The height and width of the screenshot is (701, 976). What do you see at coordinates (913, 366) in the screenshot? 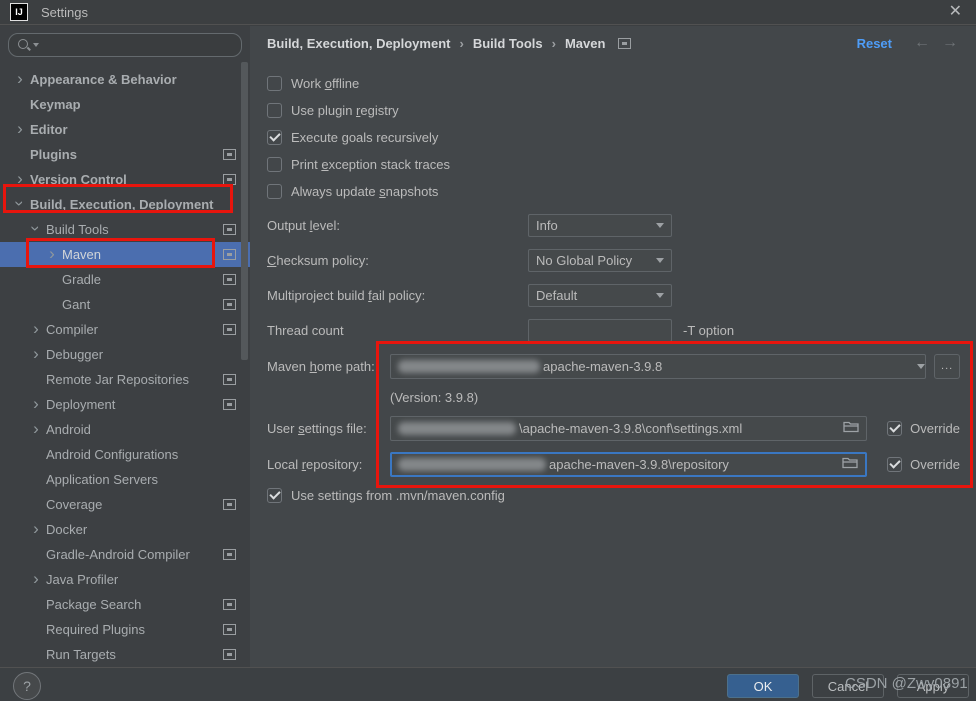
I see `combo-dropdown-button` at bounding box center [913, 366].